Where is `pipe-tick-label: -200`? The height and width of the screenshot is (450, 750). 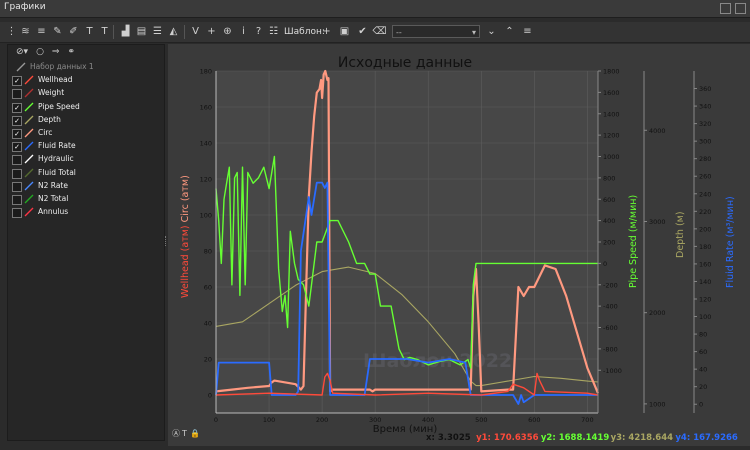 pipe-tick-label: -200 is located at coordinates (610, 285).